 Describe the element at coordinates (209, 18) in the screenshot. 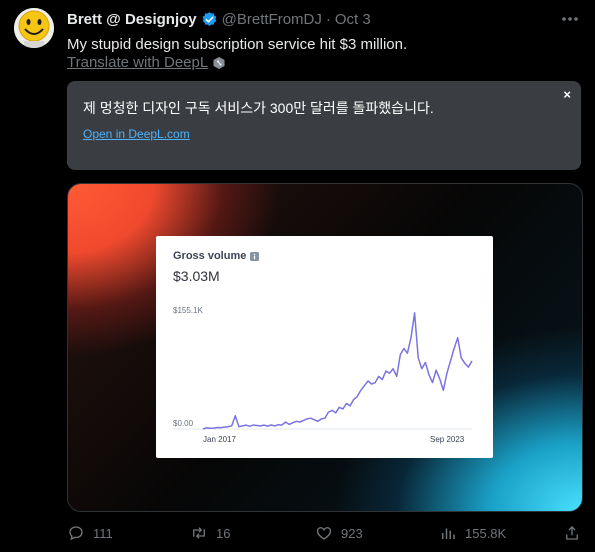

I see `verified-badge-icon` at that location.